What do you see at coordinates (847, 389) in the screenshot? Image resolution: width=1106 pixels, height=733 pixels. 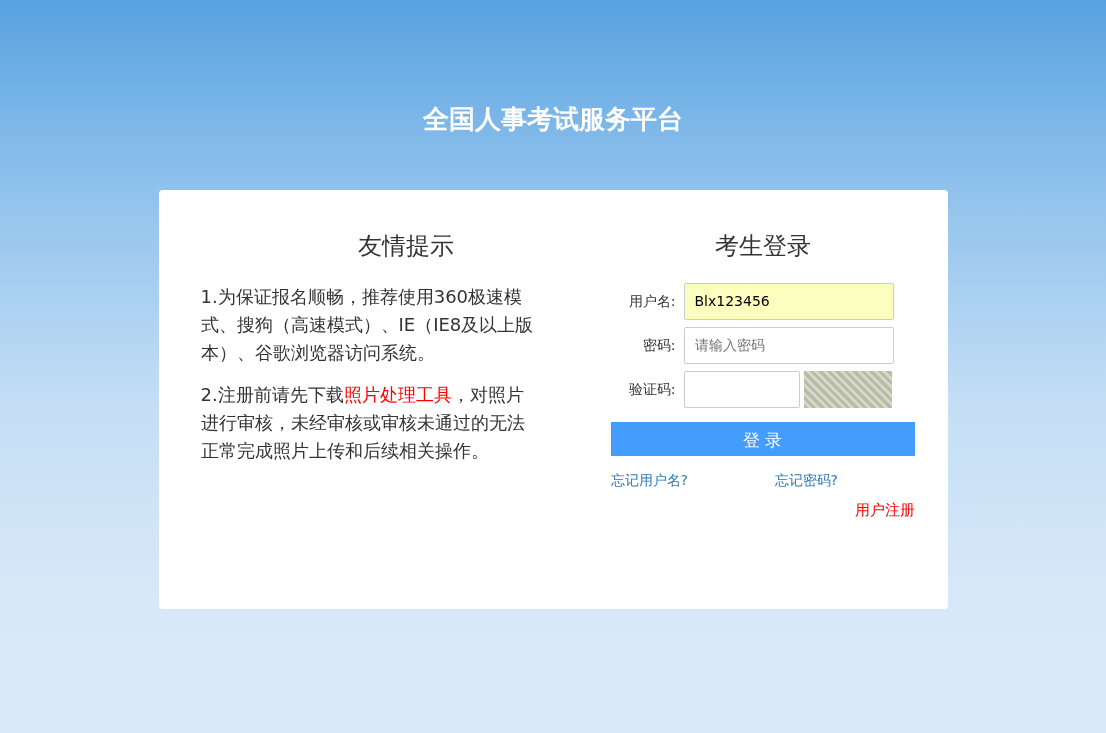 I see `captcha-image` at bounding box center [847, 389].